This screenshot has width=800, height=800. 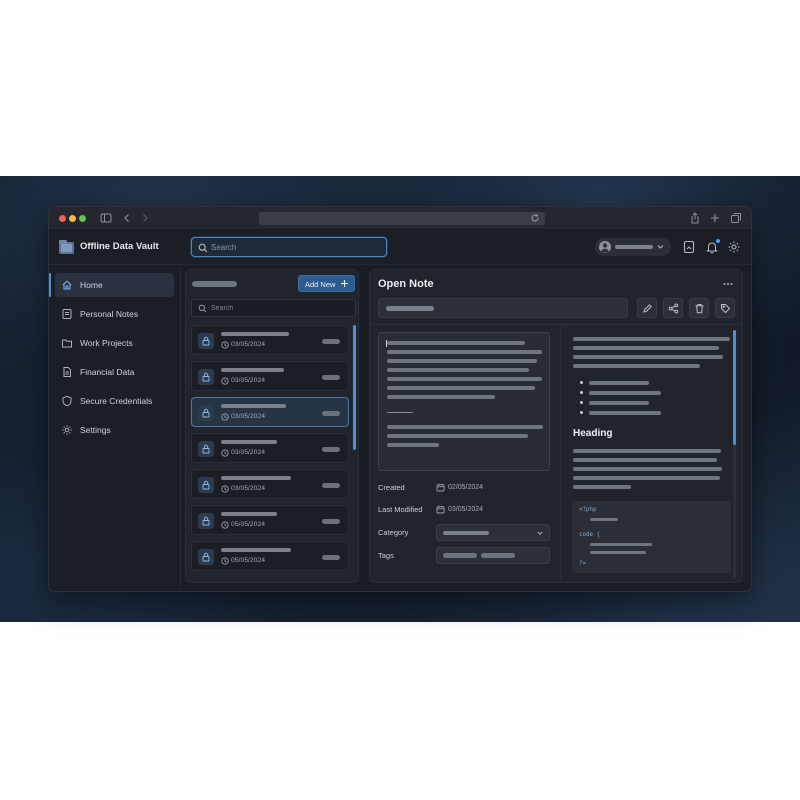 What do you see at coordinates (589, 535) in the screenshot?
I see `code-keyword: code {` at bounding box center [589, 535].